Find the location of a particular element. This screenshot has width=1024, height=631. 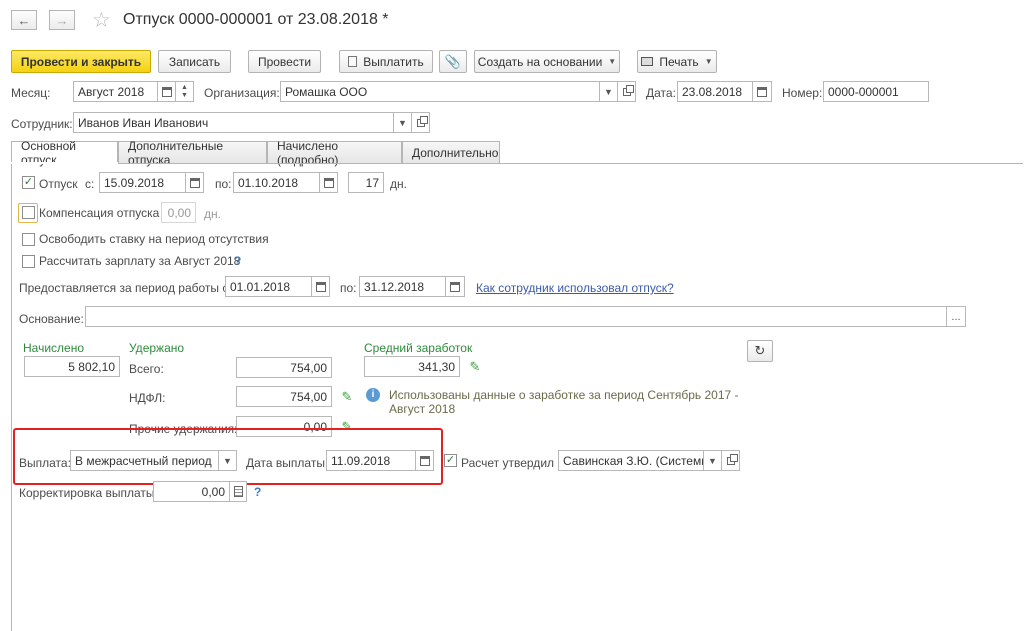

refresh-button: ↻ is located at coordinates (760, 351).